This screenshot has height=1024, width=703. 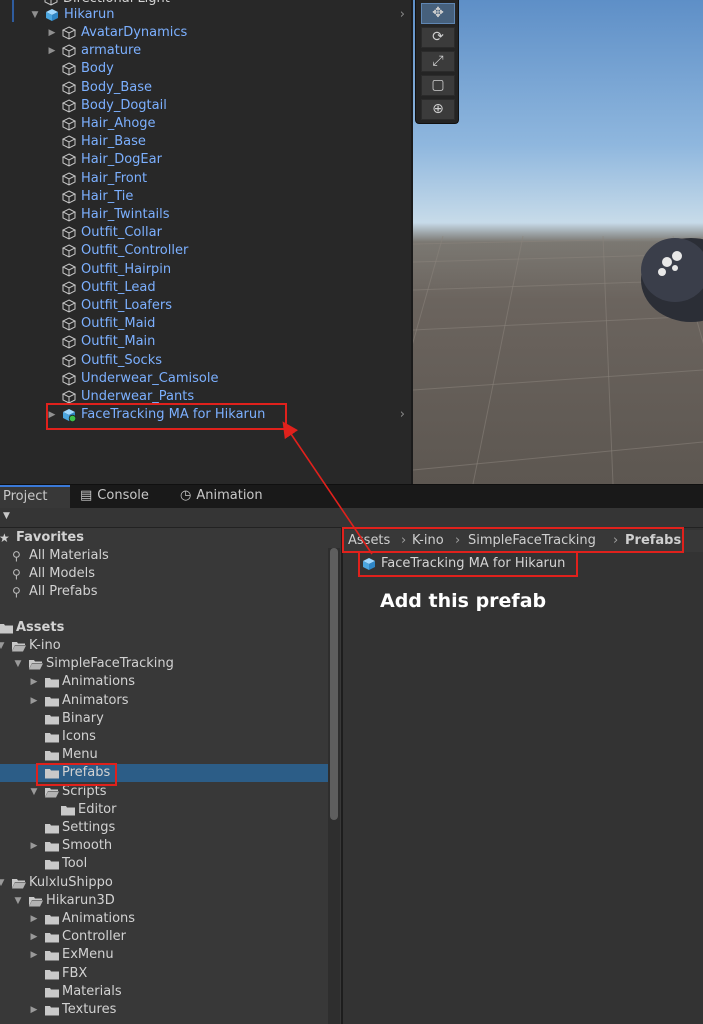 I want to click on folder-item: ▼ Scripts, so click(x=164, y=792).